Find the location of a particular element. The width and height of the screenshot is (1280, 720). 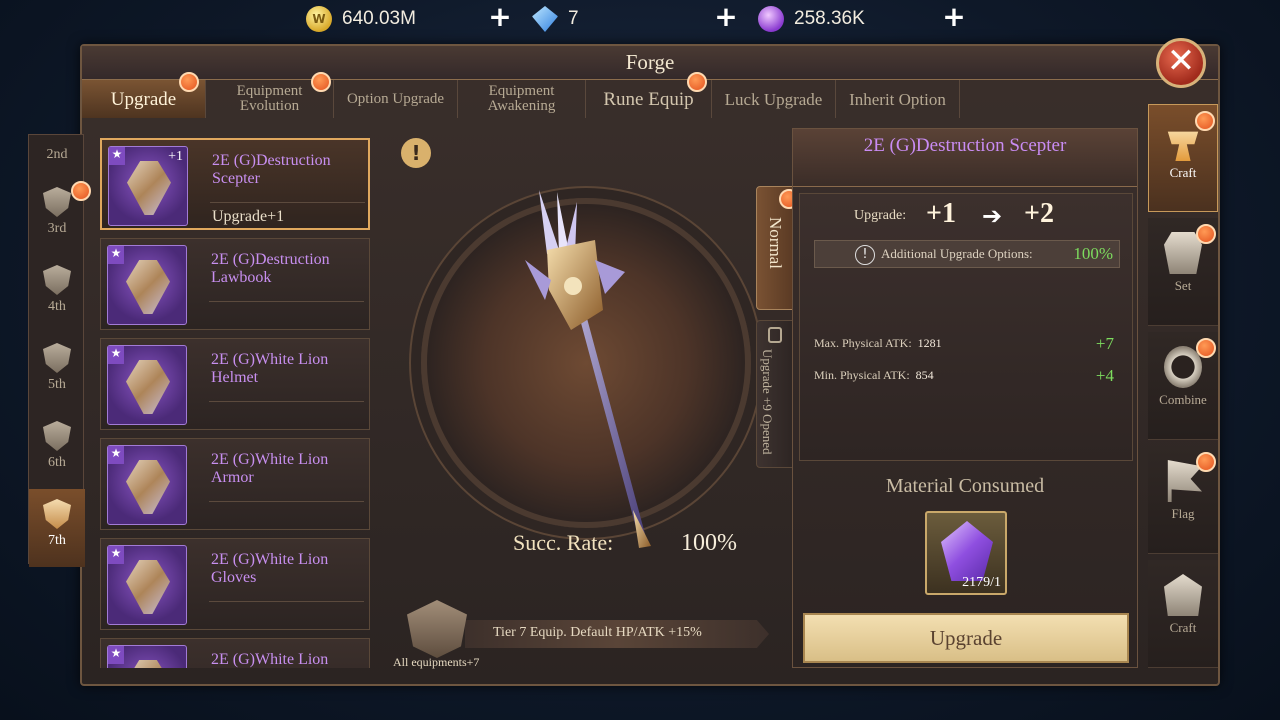

purple-crystal-icon is located at coordinates (967, 551).